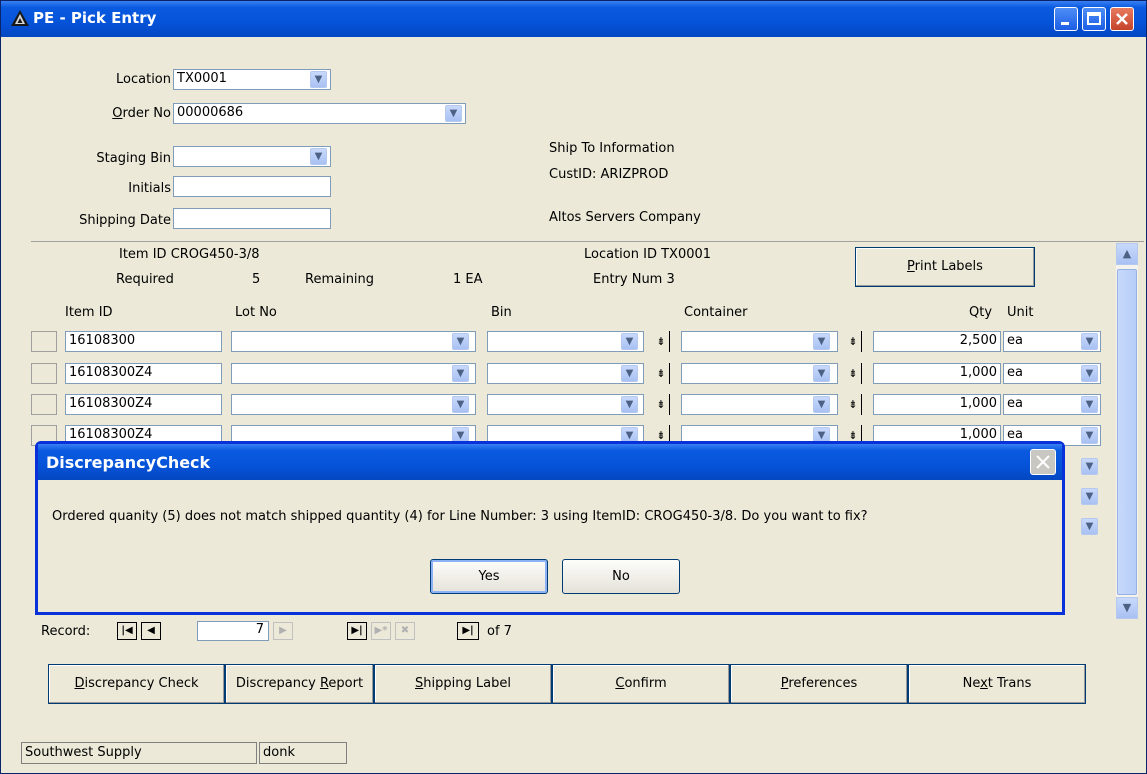 The height and width of the screenshot is (774, 1147). Describe the element at coordinates (405, 631) in the screenshot. I see `delete-record-icon: ✖` at that location.